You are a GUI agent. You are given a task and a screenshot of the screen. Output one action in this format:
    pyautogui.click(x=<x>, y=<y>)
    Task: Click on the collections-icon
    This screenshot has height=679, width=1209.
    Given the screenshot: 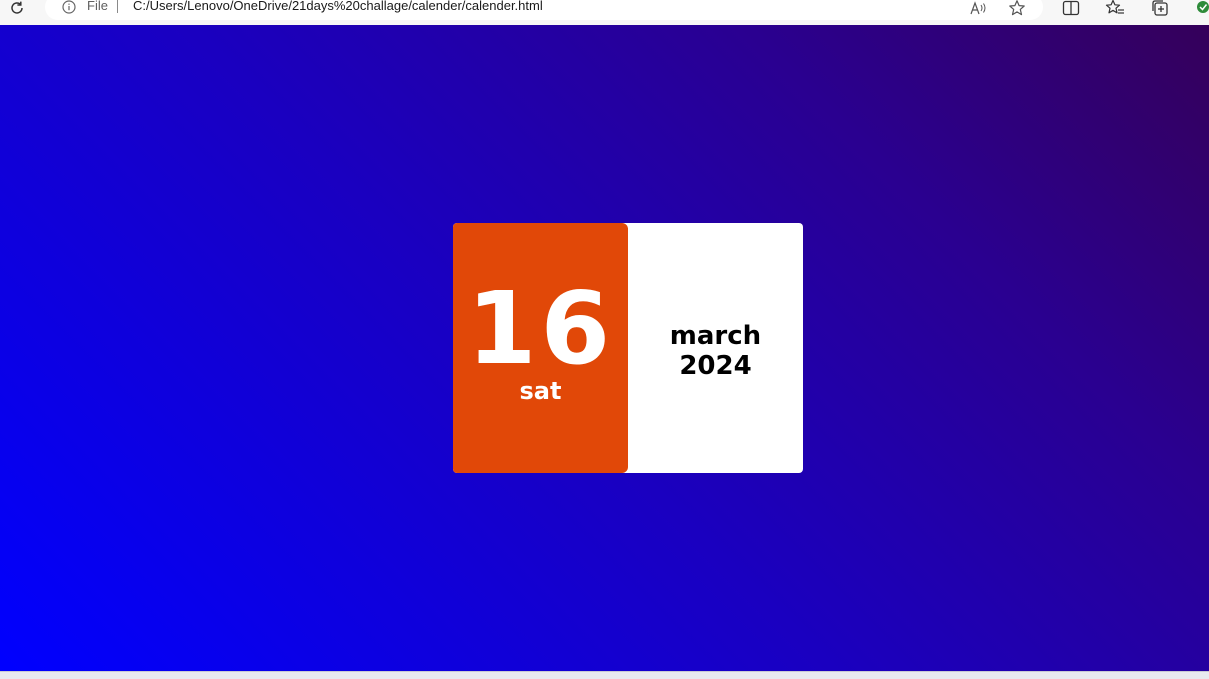 What is the action you would take?
    pyautogui.click(x=1160, y=9)
    